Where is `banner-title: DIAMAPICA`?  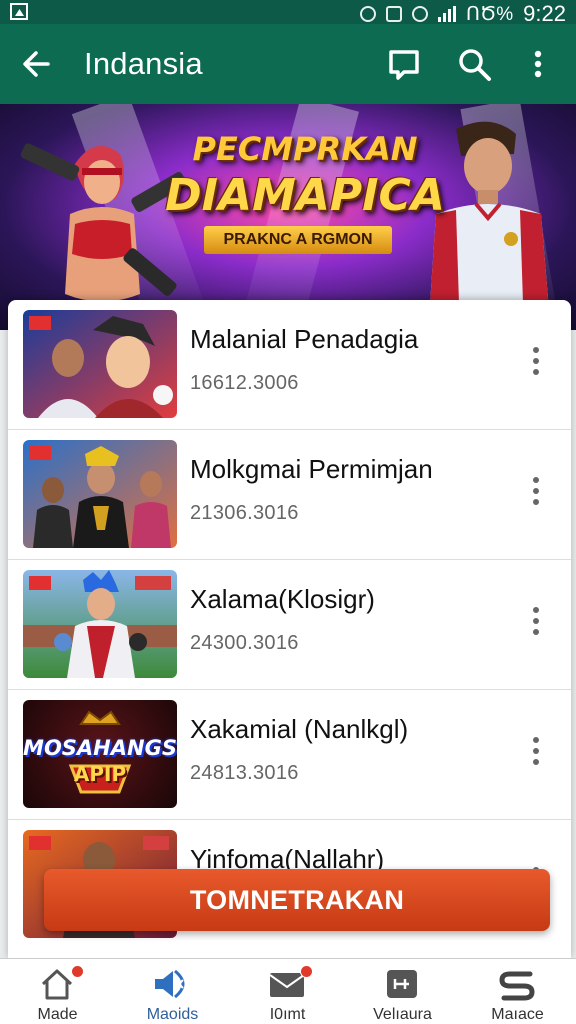 banner-title: DIAMAPICA is located at coordinates (305, 195).